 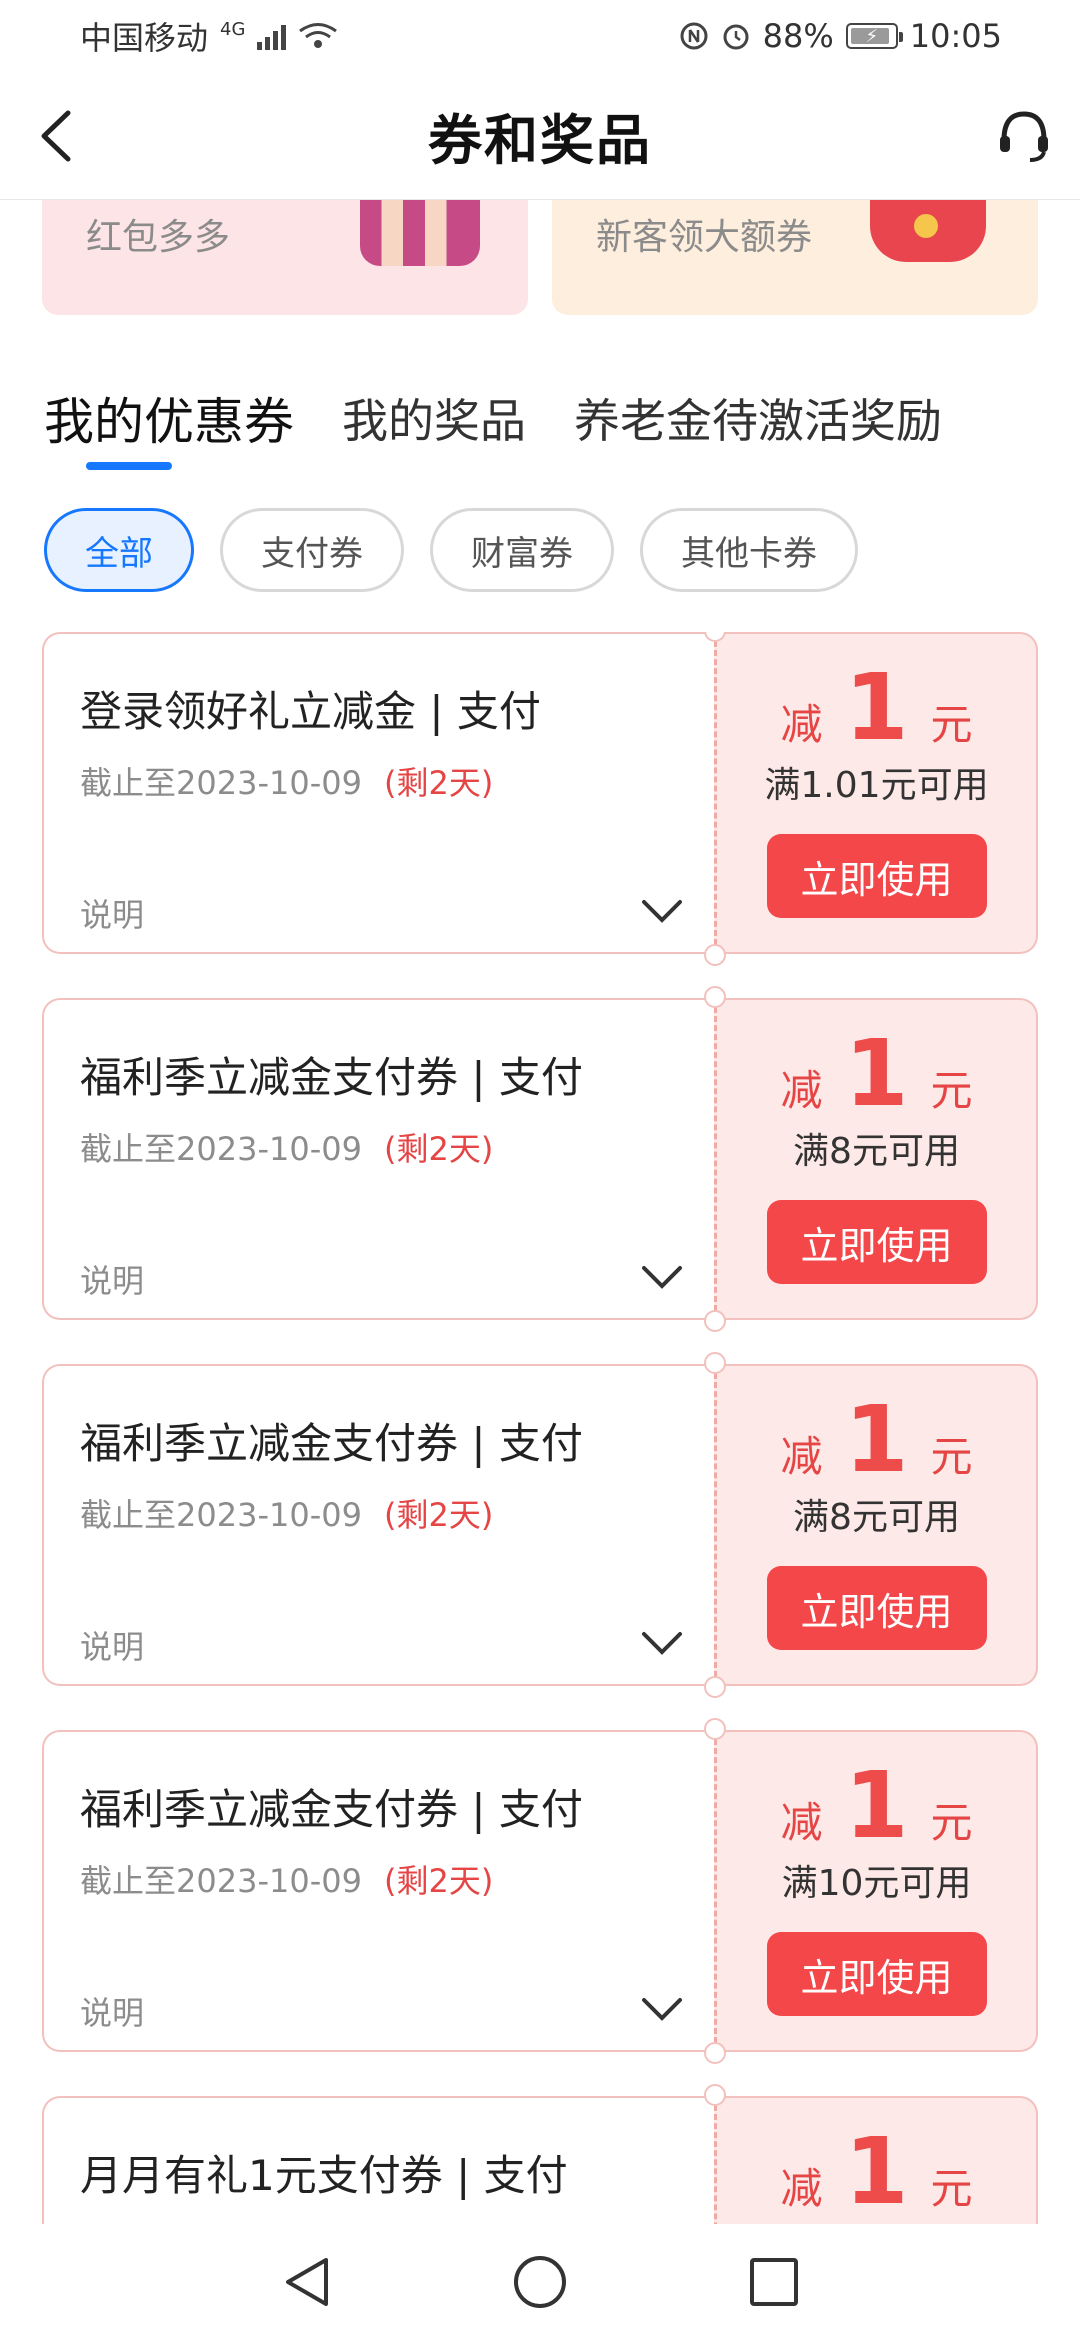 What do you see at coordinates (704, 237) in the screenshot?
I see `promo-text: 新客领大额券` at bounding box center [704, 237].